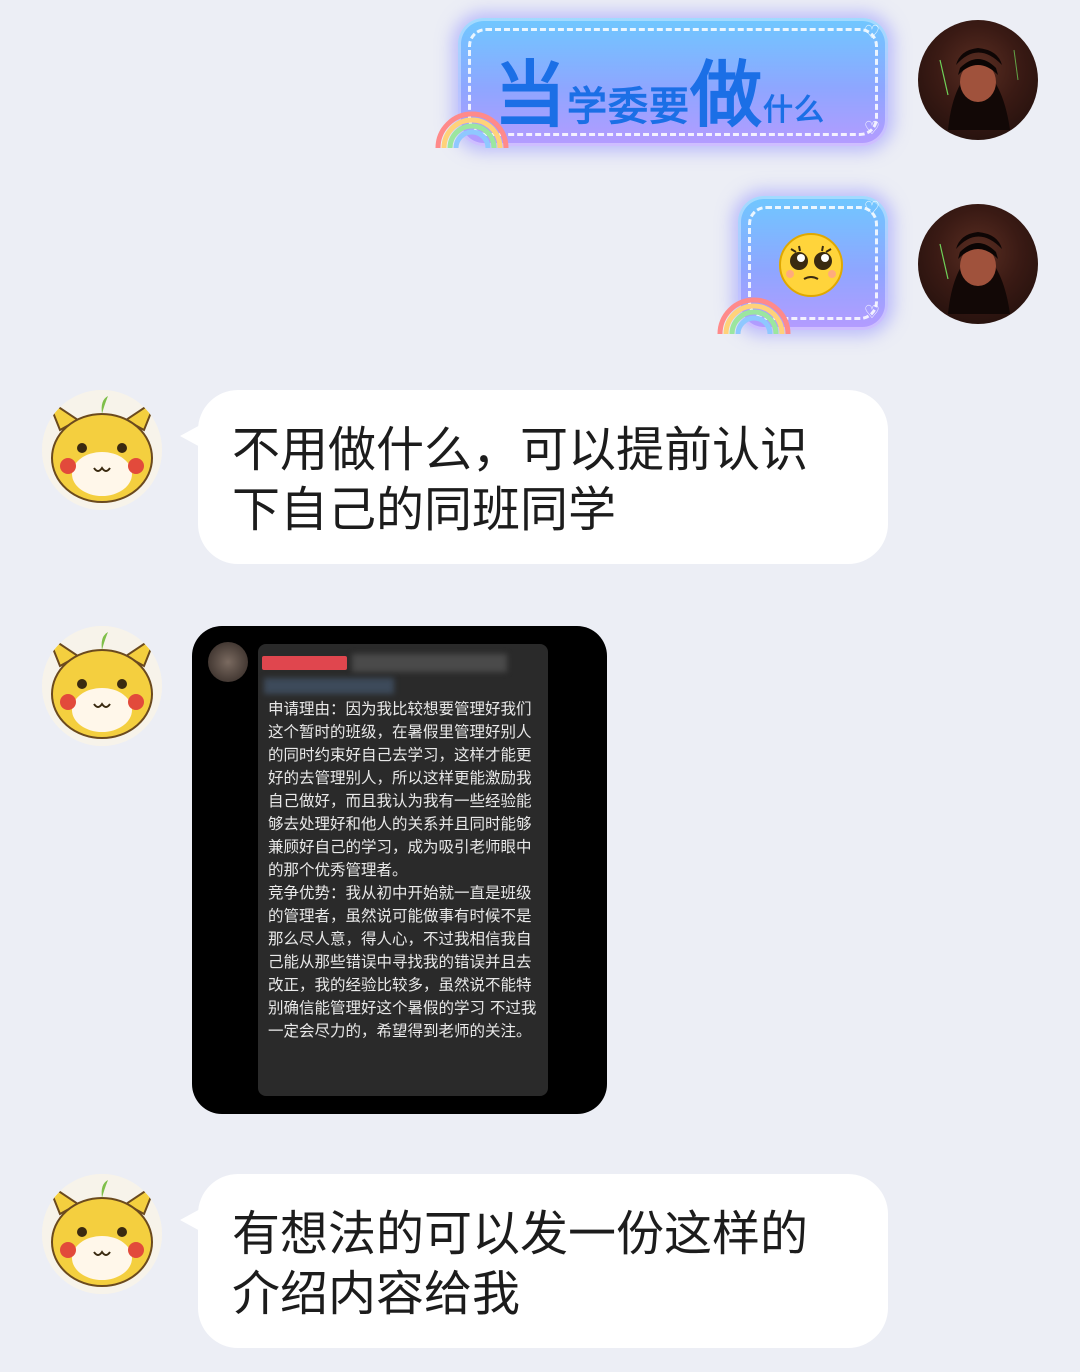  What do you see at coordinates (304, 663) in the screenshot?
I see `redaction-mark` at bounding box center [304, 663].